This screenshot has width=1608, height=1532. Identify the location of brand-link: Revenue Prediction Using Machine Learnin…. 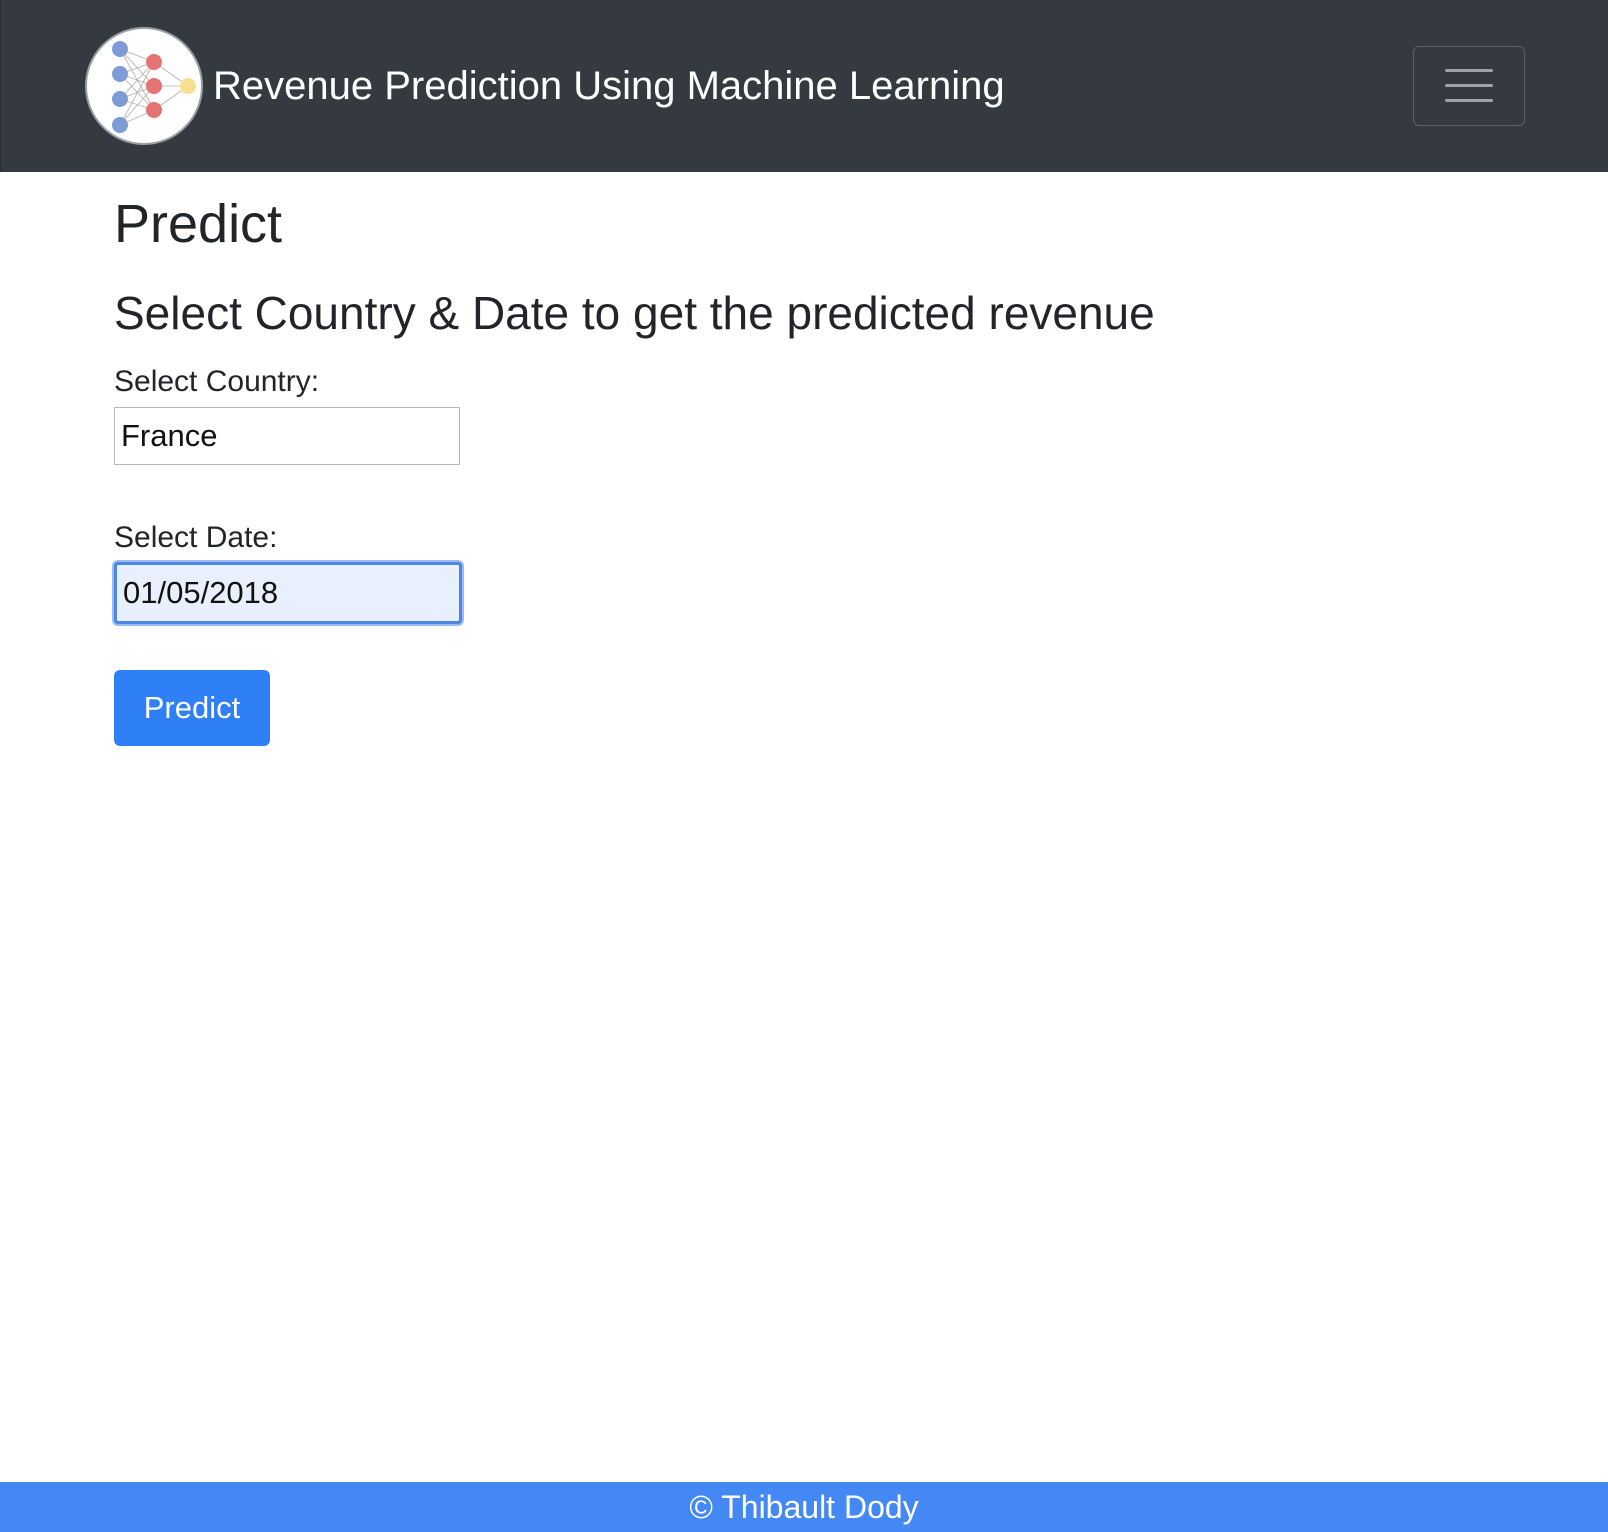
(545, 86).